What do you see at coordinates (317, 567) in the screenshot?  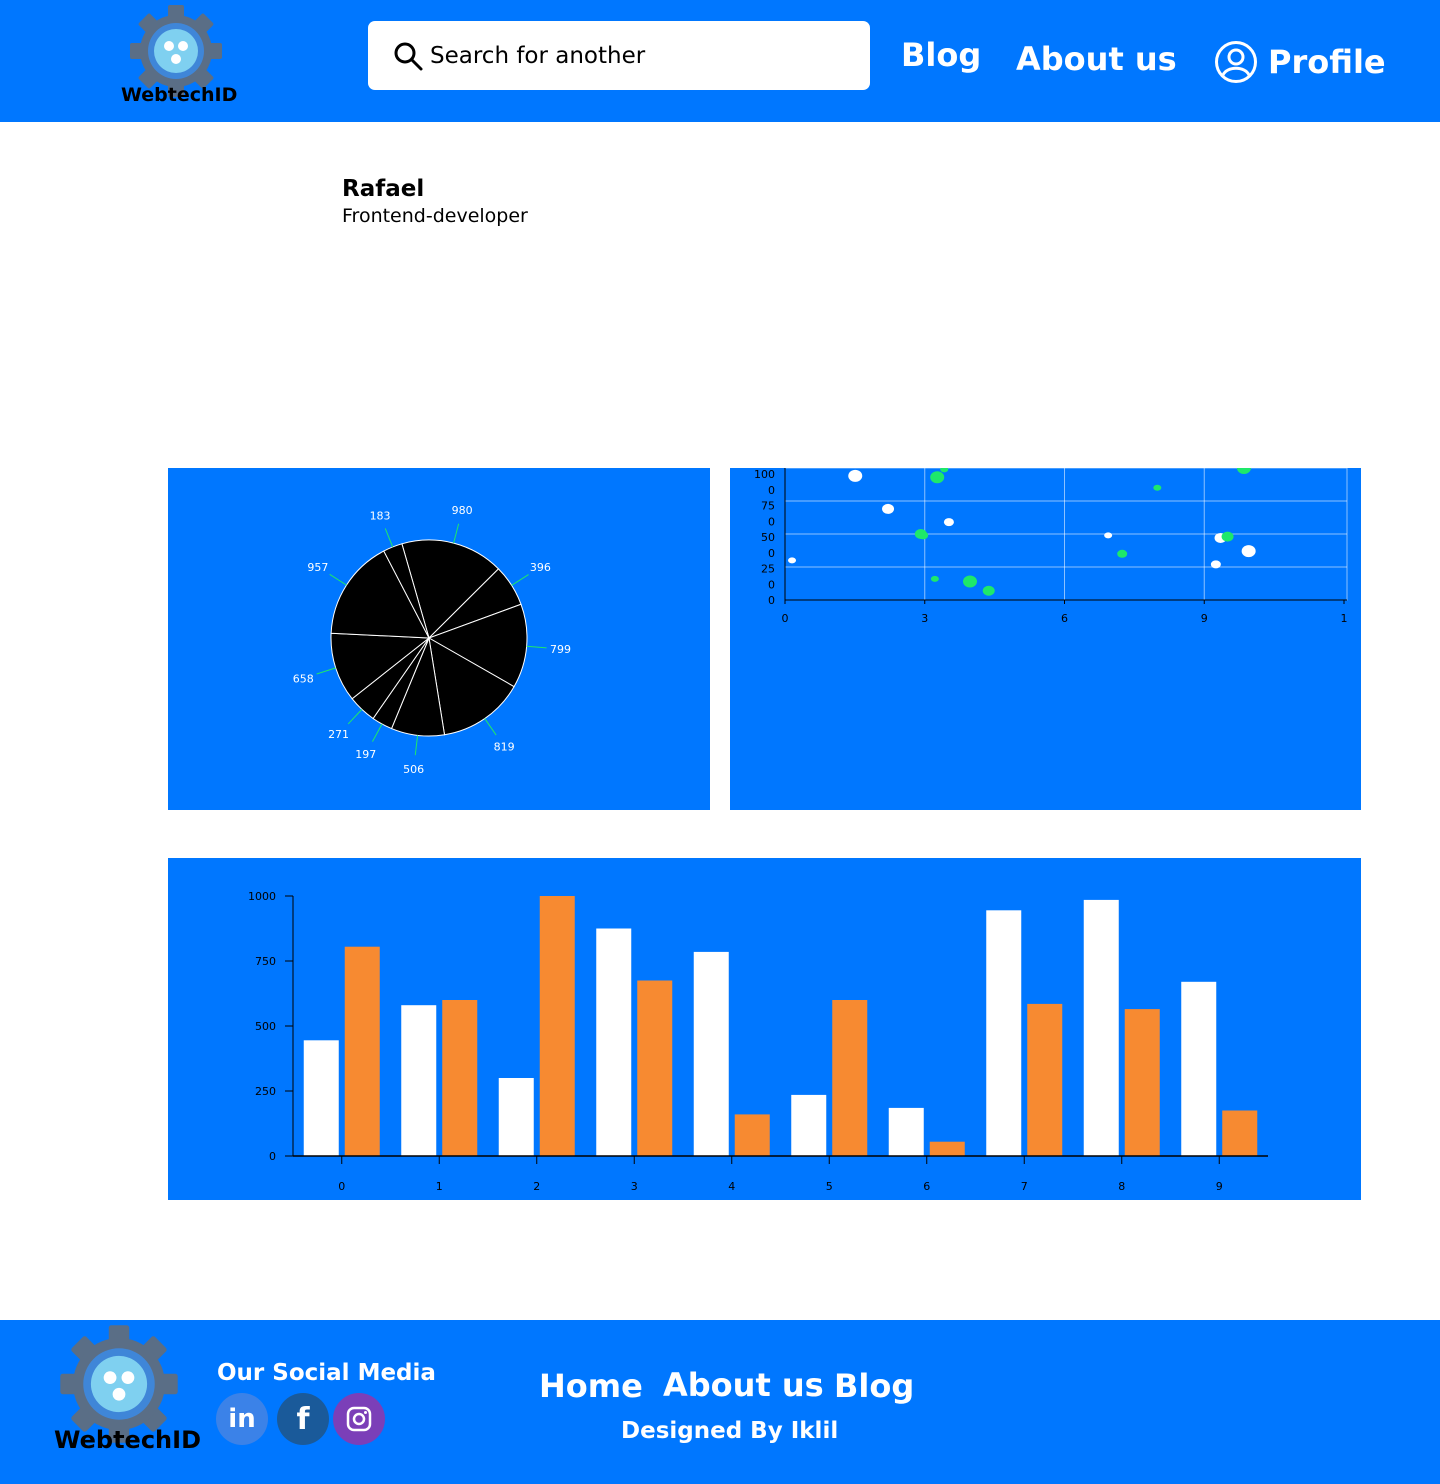 I see `pie-slice-label: 957` at bounding box center [317, 567].